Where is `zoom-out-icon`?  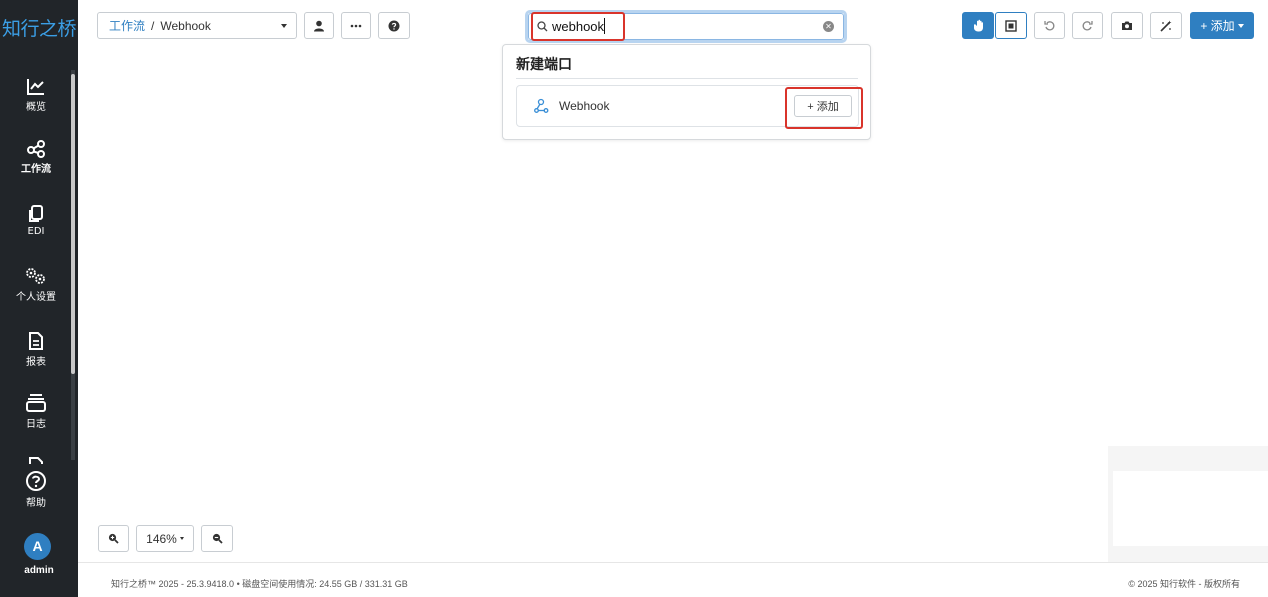 zoom-out-icon is located at coordinates (217, 538).